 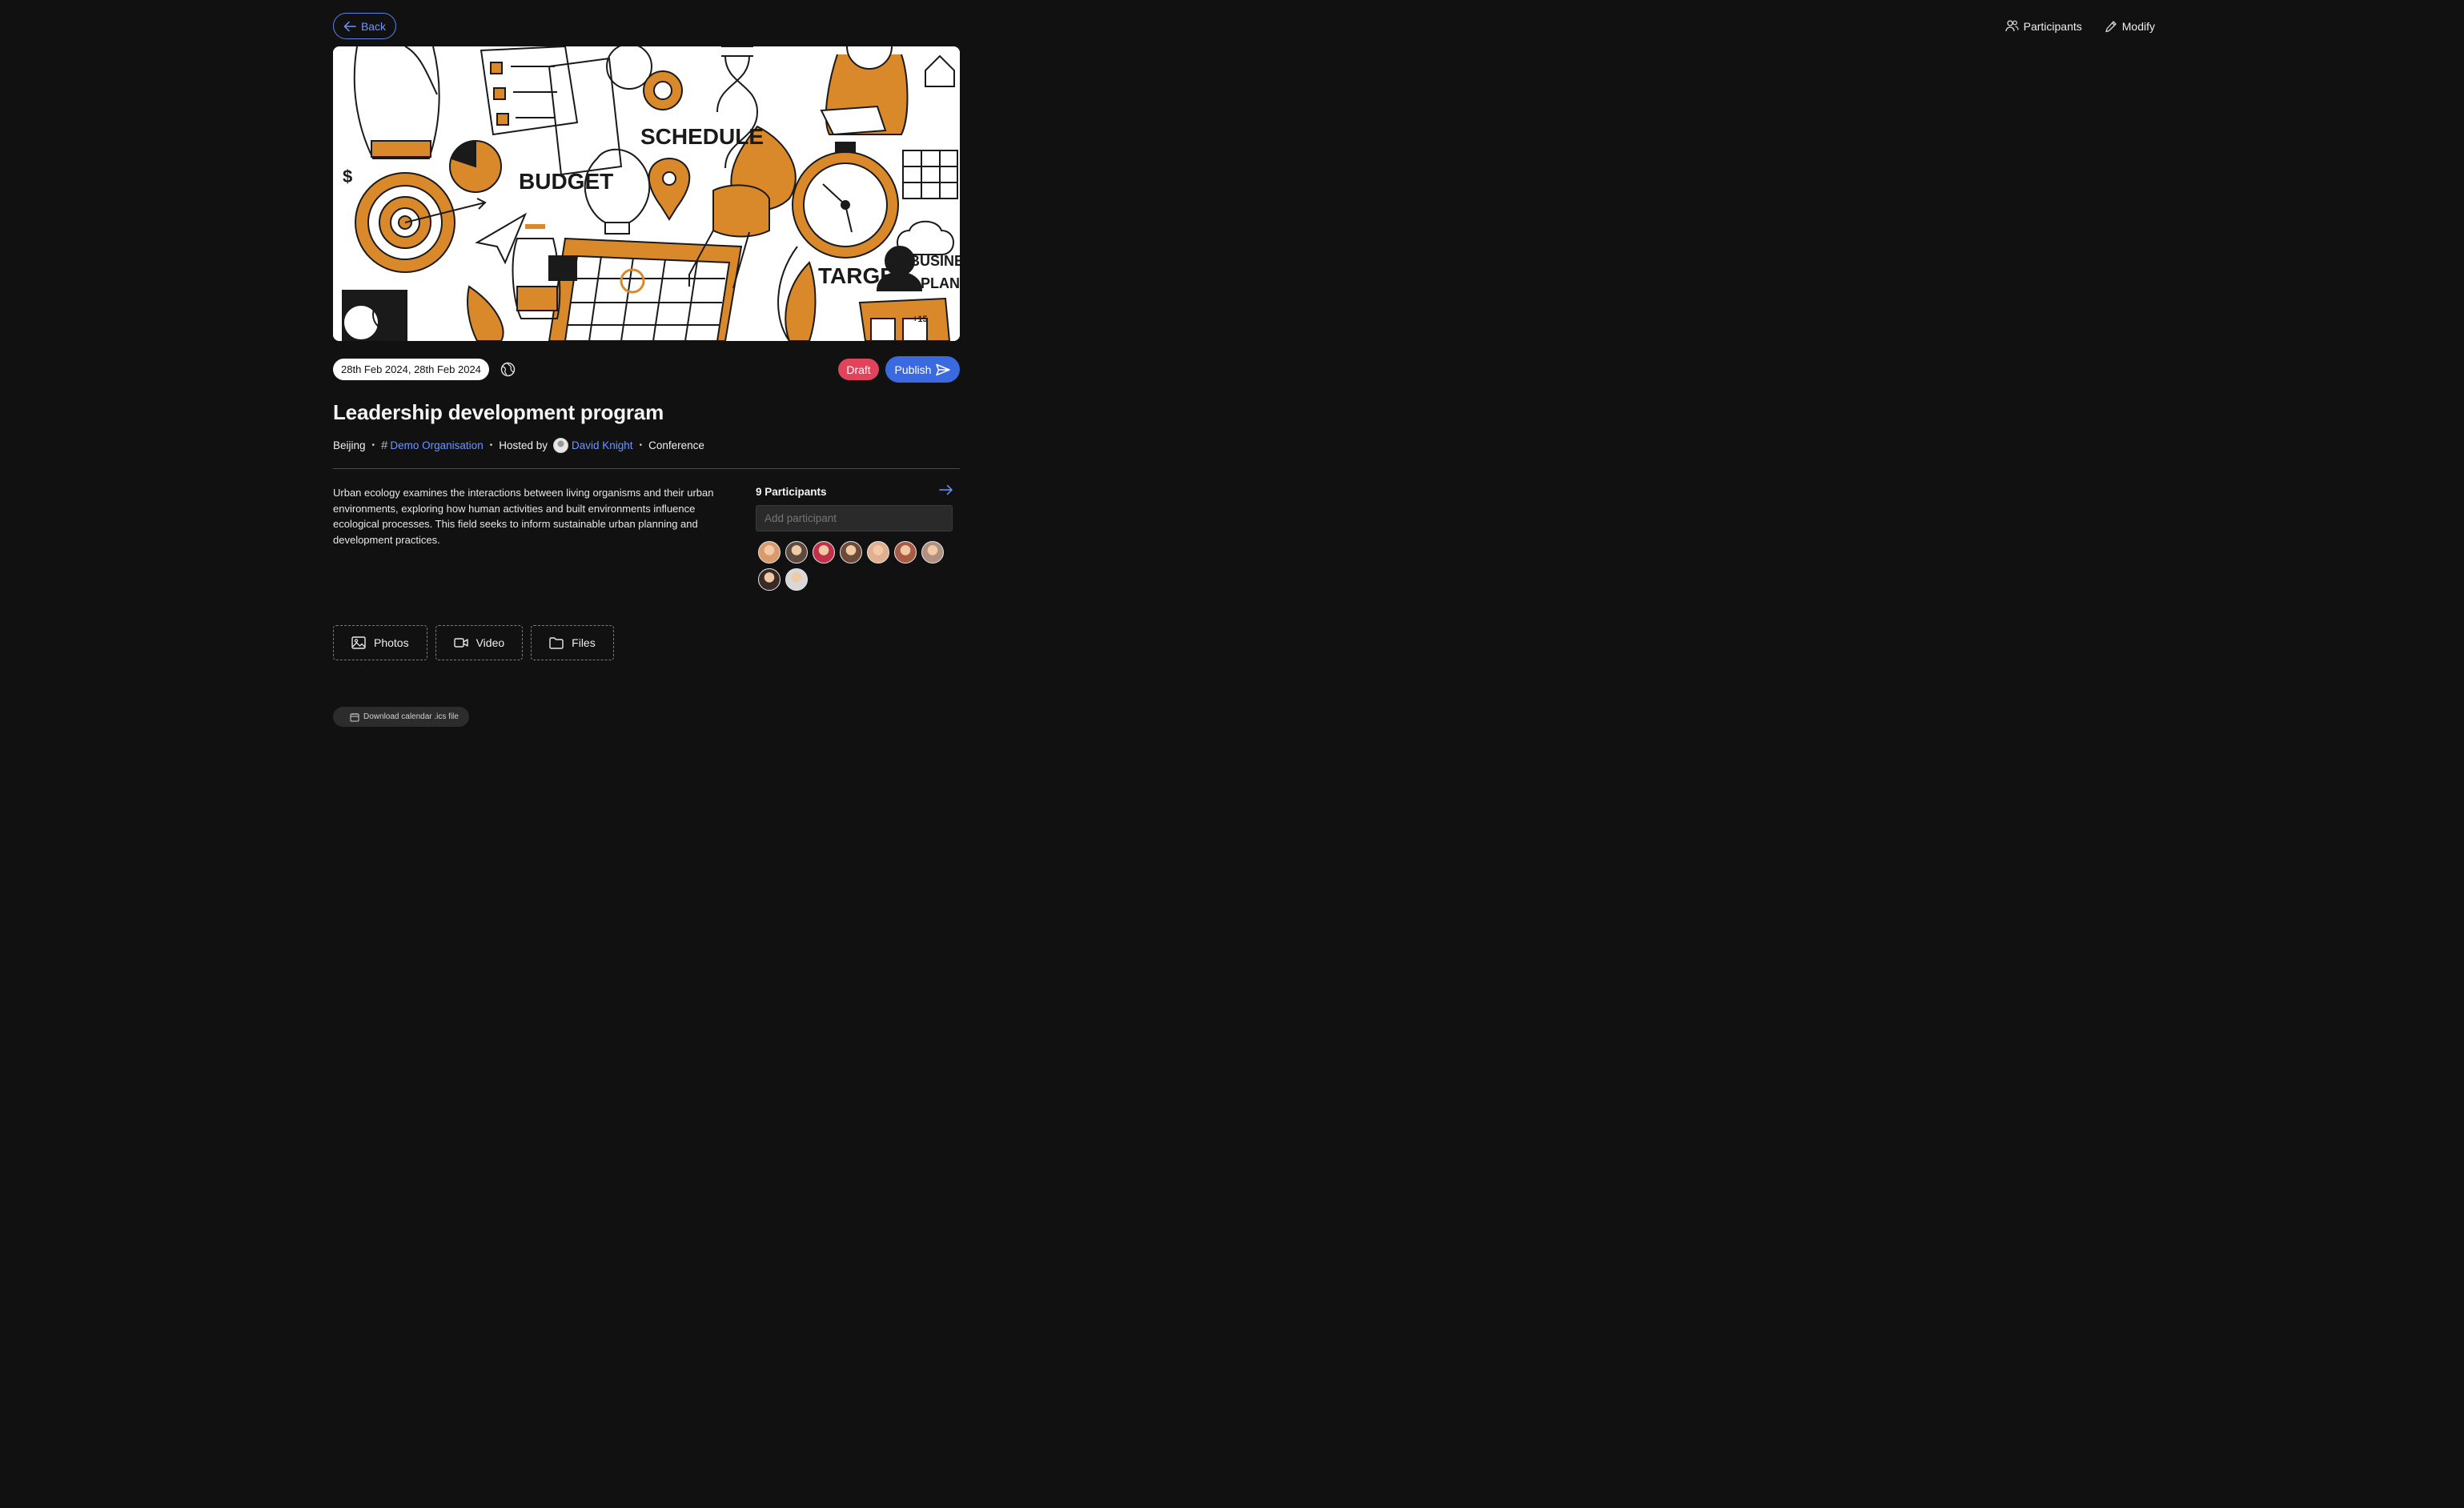 I want to click on back-button: Back, so click(x=364, y=26).